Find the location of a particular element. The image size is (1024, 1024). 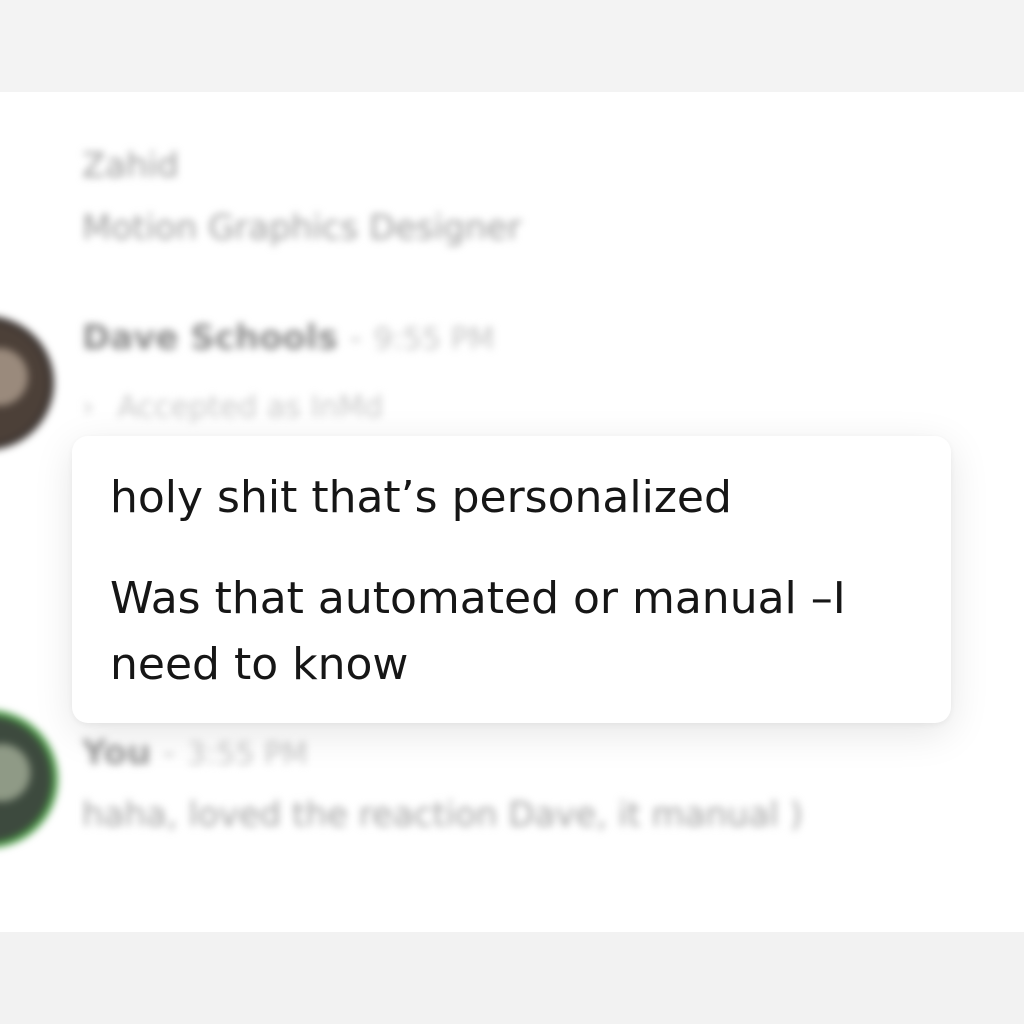

accepted-event: › Accepted as InMd is located at coordinates (232, 407).